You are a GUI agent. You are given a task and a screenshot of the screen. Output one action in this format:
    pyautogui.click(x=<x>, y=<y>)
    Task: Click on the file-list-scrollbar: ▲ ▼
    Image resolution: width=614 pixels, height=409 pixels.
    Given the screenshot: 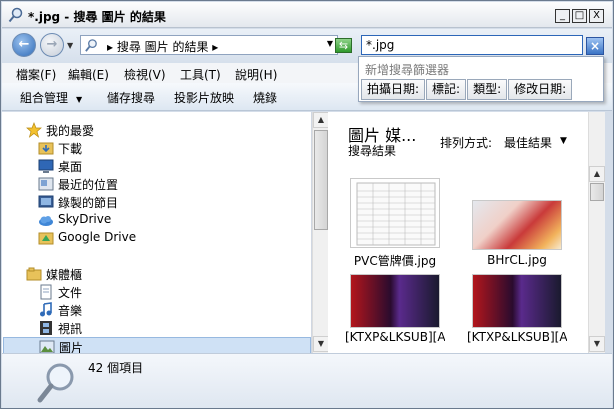 What is the action you would take?
    pyautogui.click(x=596, y=232)
    